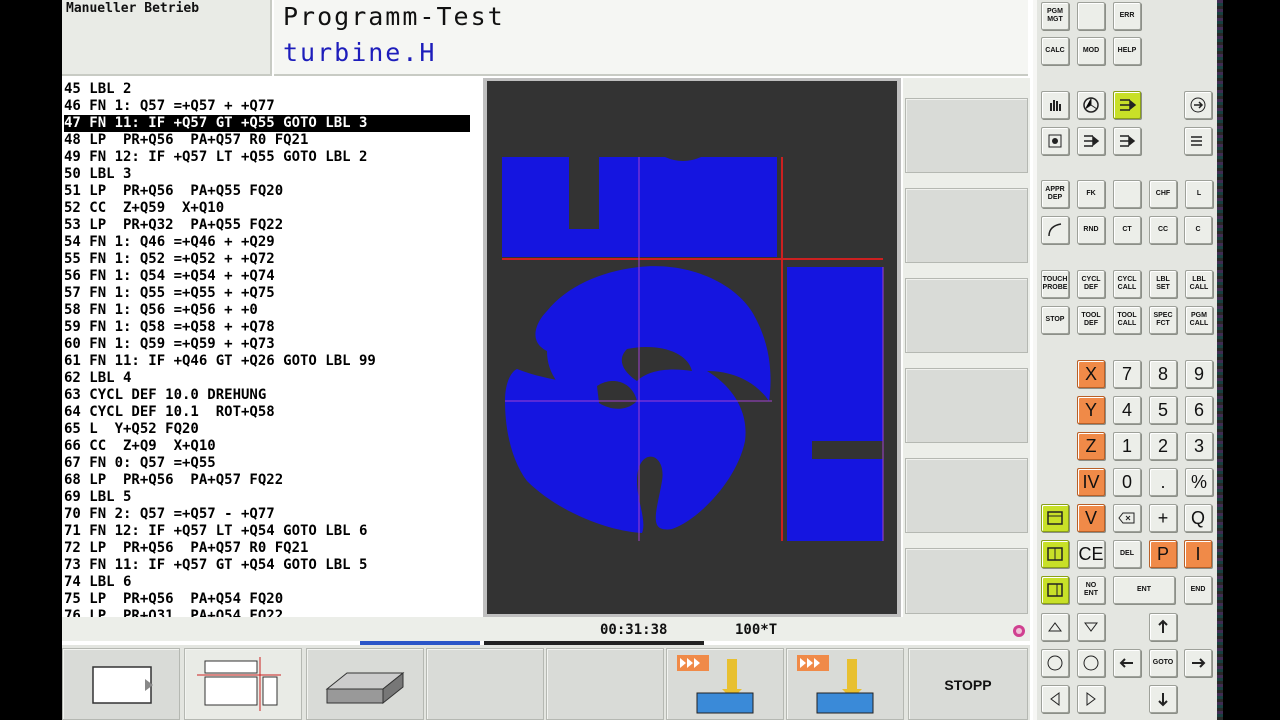 The image size is (1280, 720). What do you see at coordinates (1055, 699) in the screenshot?
I see `softkey-left-icon` at bounding box center [1055, 699].